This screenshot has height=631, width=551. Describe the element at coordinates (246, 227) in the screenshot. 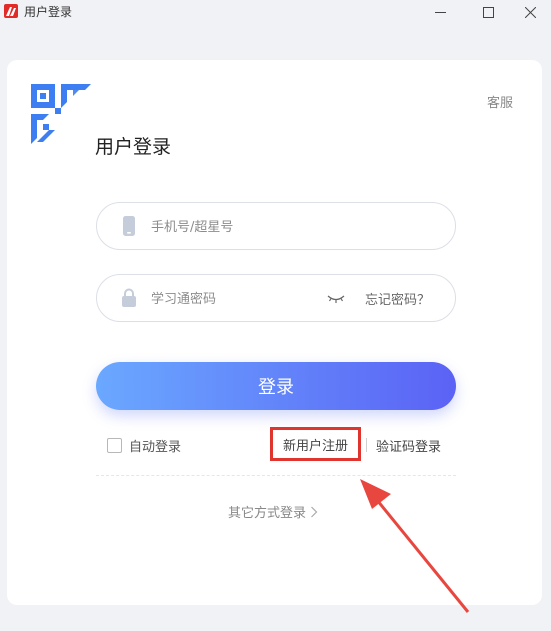

I see `phone-input` at that location.